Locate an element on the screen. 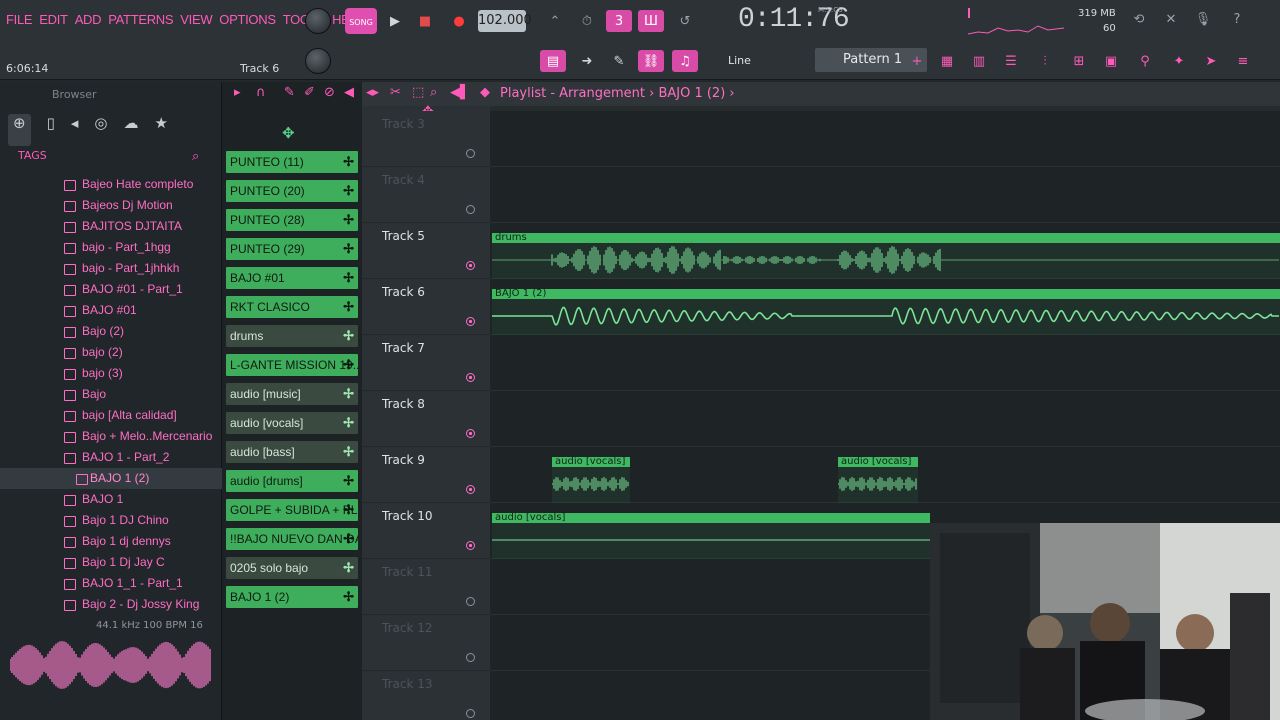 The image size is (1280, 720). pencil-icon: ✎ is located at coordinates (619, 61).